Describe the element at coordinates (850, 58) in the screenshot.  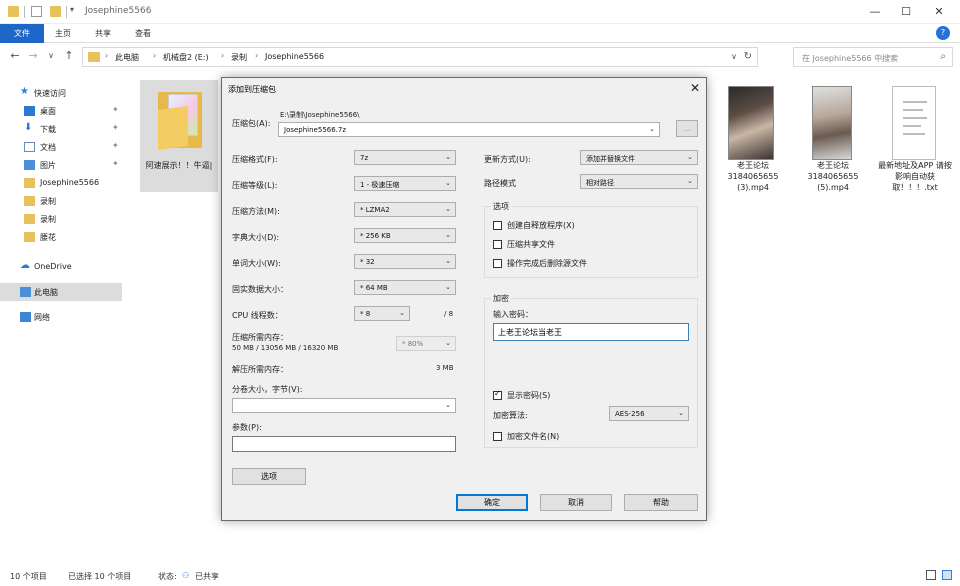
I see `search-placeholder: 在 Josephine5566 中搜索` at that location.